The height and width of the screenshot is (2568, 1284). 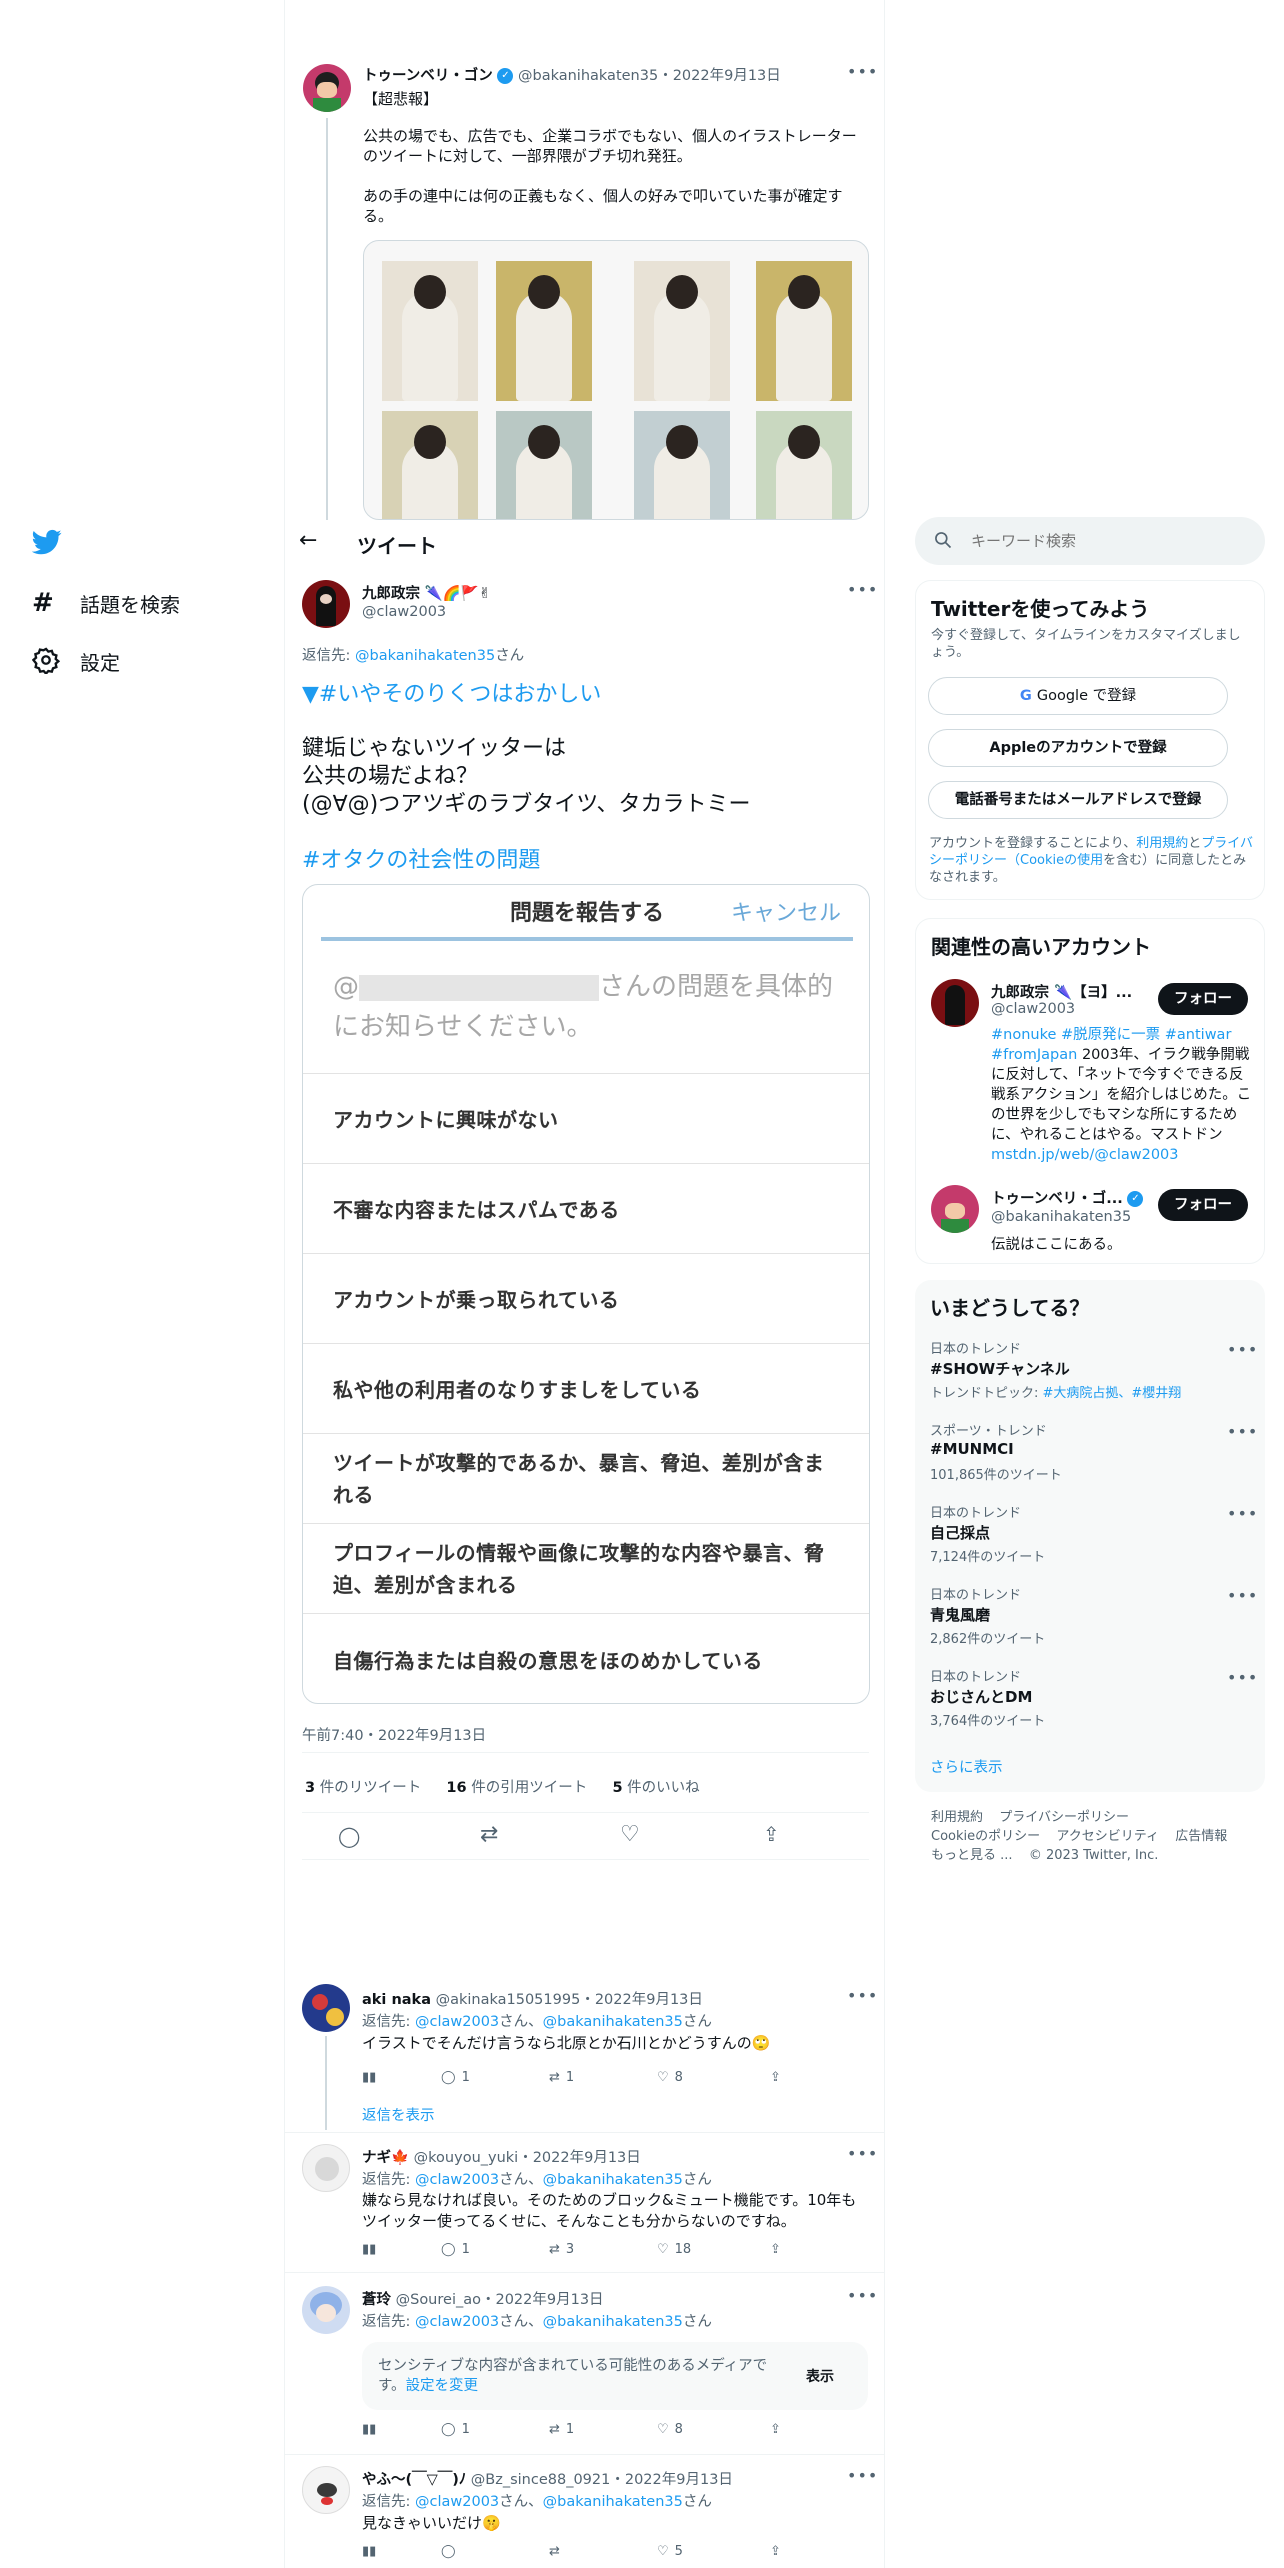 What do you see at coordinates (554, 2551) in the screenshot?
I see `retweet-action: ⇄` at bounding box center [554, 2551].